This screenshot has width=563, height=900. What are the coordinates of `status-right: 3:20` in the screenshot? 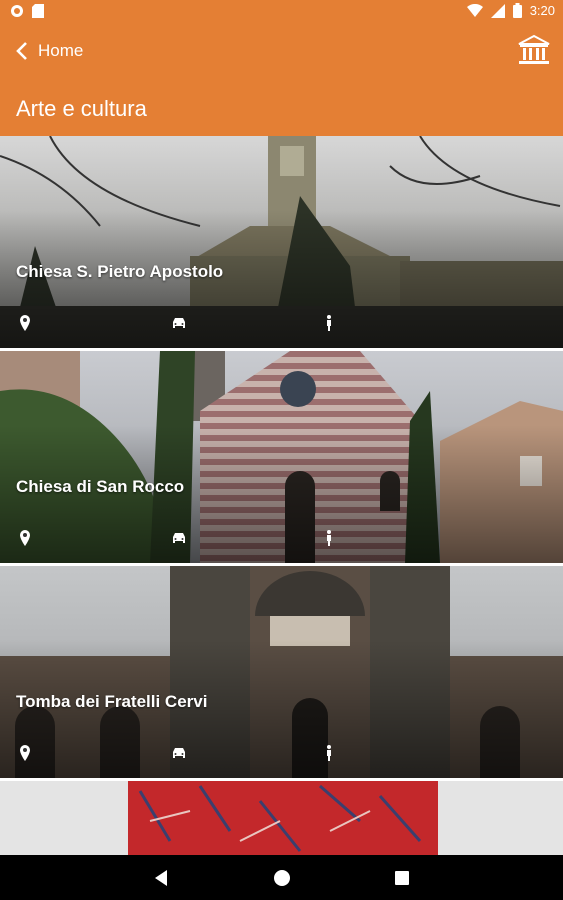 It's located at (510, 10).